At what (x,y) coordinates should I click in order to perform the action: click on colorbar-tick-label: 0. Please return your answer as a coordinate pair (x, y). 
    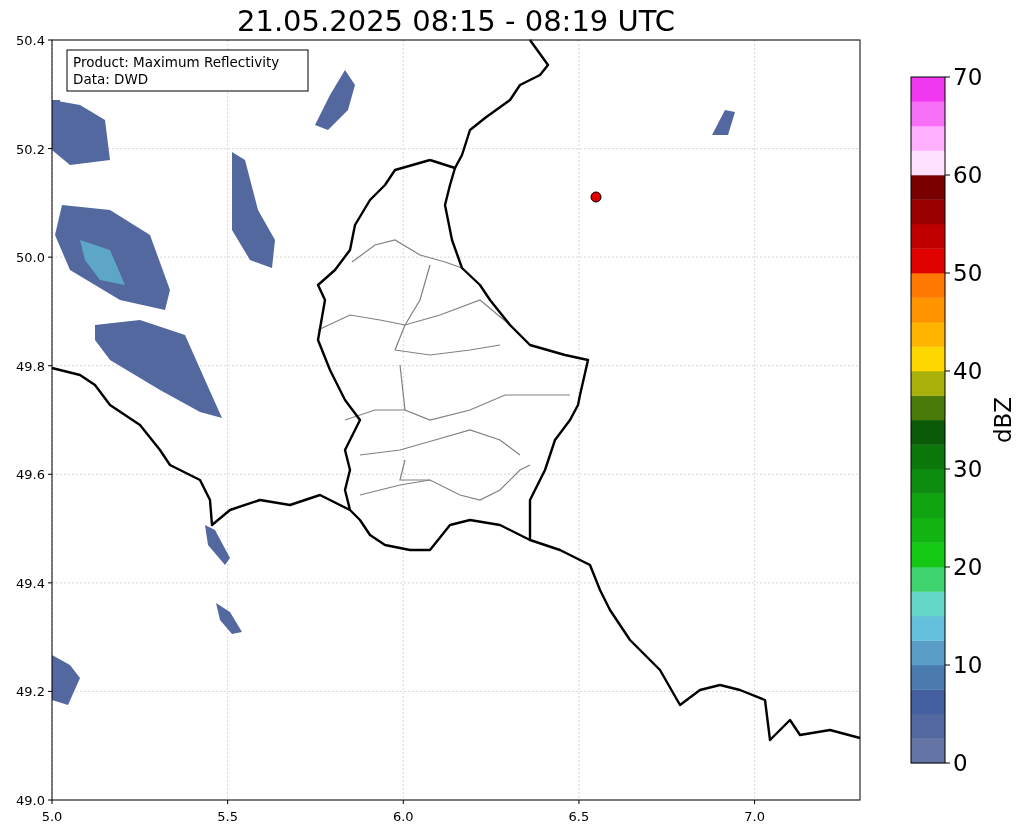
    Looking at the image, I should click on (960, 763).